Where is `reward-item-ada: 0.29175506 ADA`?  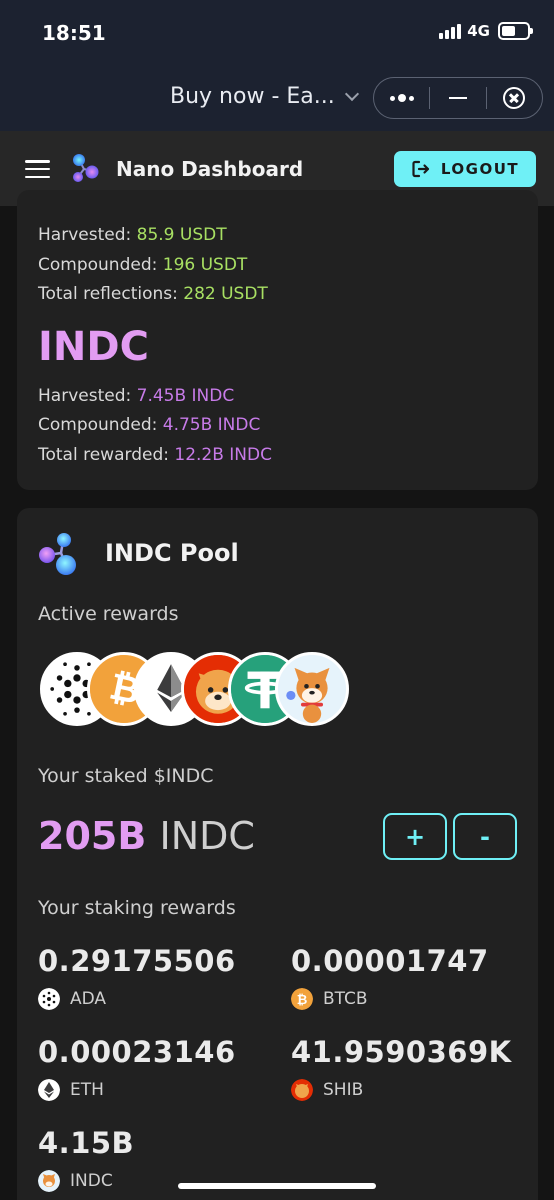 reward-item-ada: 0.29175506 ADA is located at coordinates (153, 977).